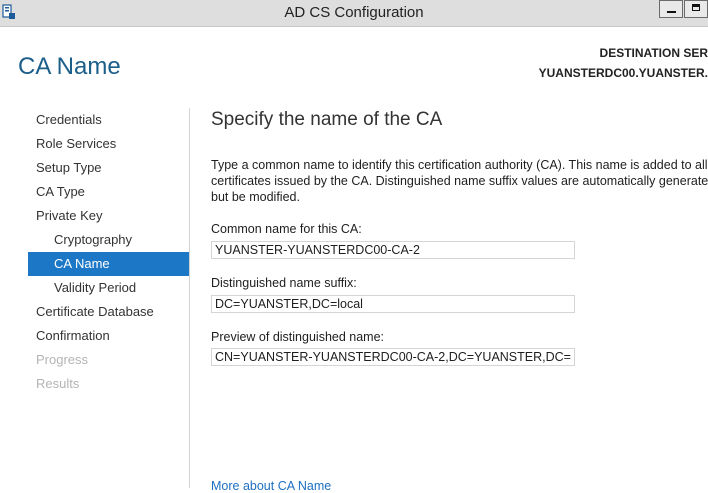 The image size is (708, 493). I want to click on nav-item-results: Results, so click(58, 383).